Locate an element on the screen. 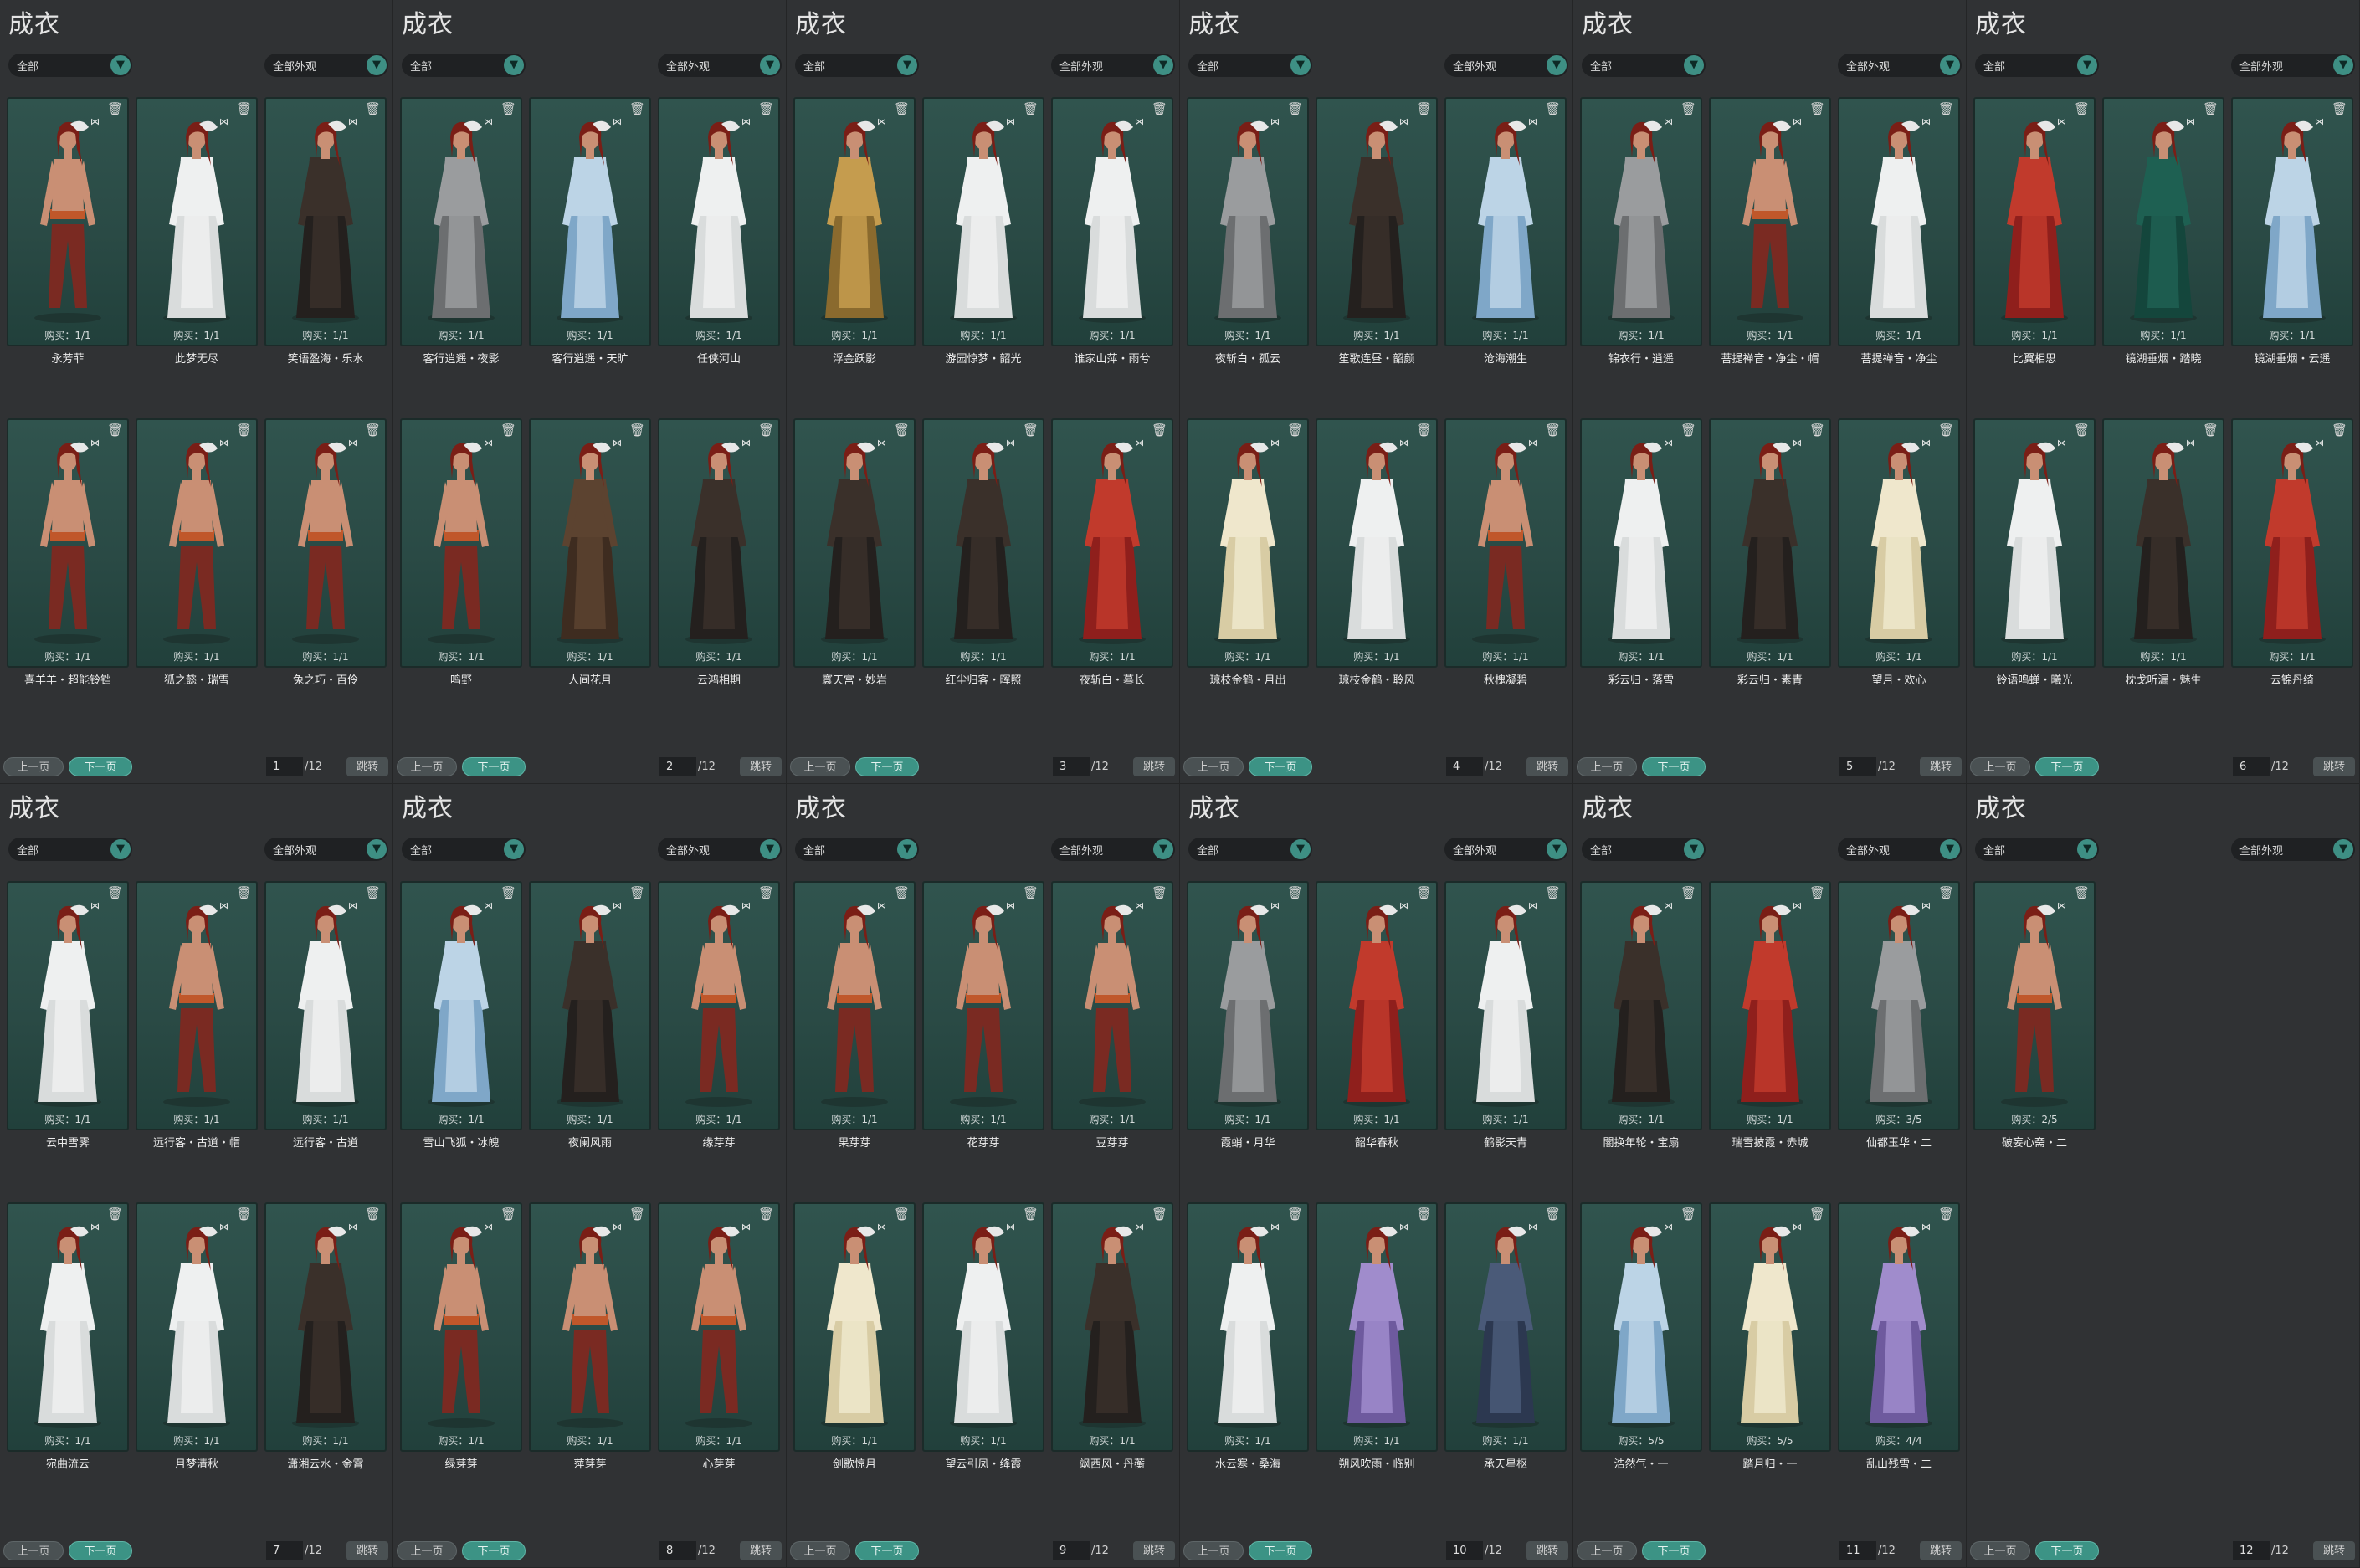 This screenshot has width=2360, height=1568. page-number-input: 9 is located at coordinates (1071, 1551).